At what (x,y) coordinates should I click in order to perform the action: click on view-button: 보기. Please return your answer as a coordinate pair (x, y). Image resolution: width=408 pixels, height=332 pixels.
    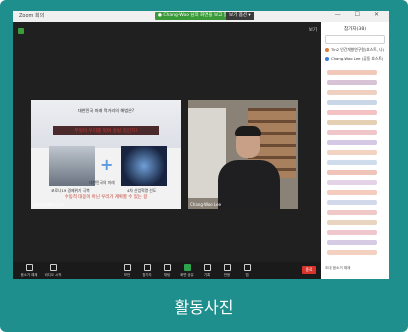
    Looking at the image, I should click on (313, 30).